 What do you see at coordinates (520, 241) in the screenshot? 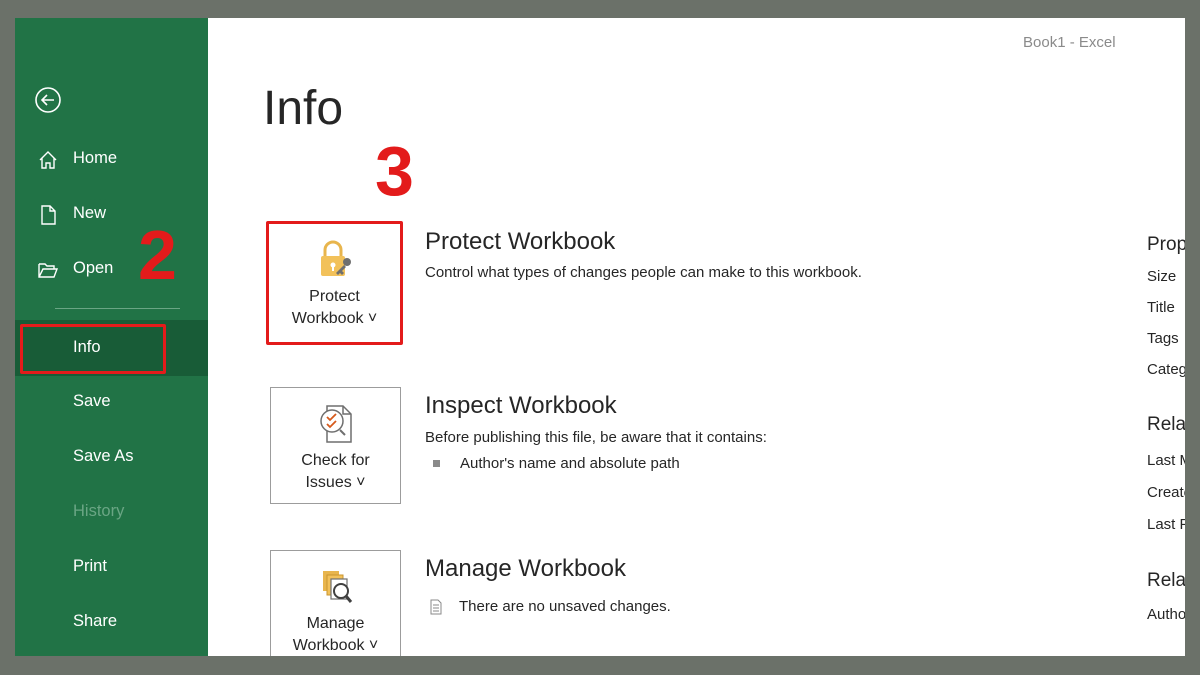
I see `protect-workbook-title: Protect Workbook` at bounding box center [520, 241].